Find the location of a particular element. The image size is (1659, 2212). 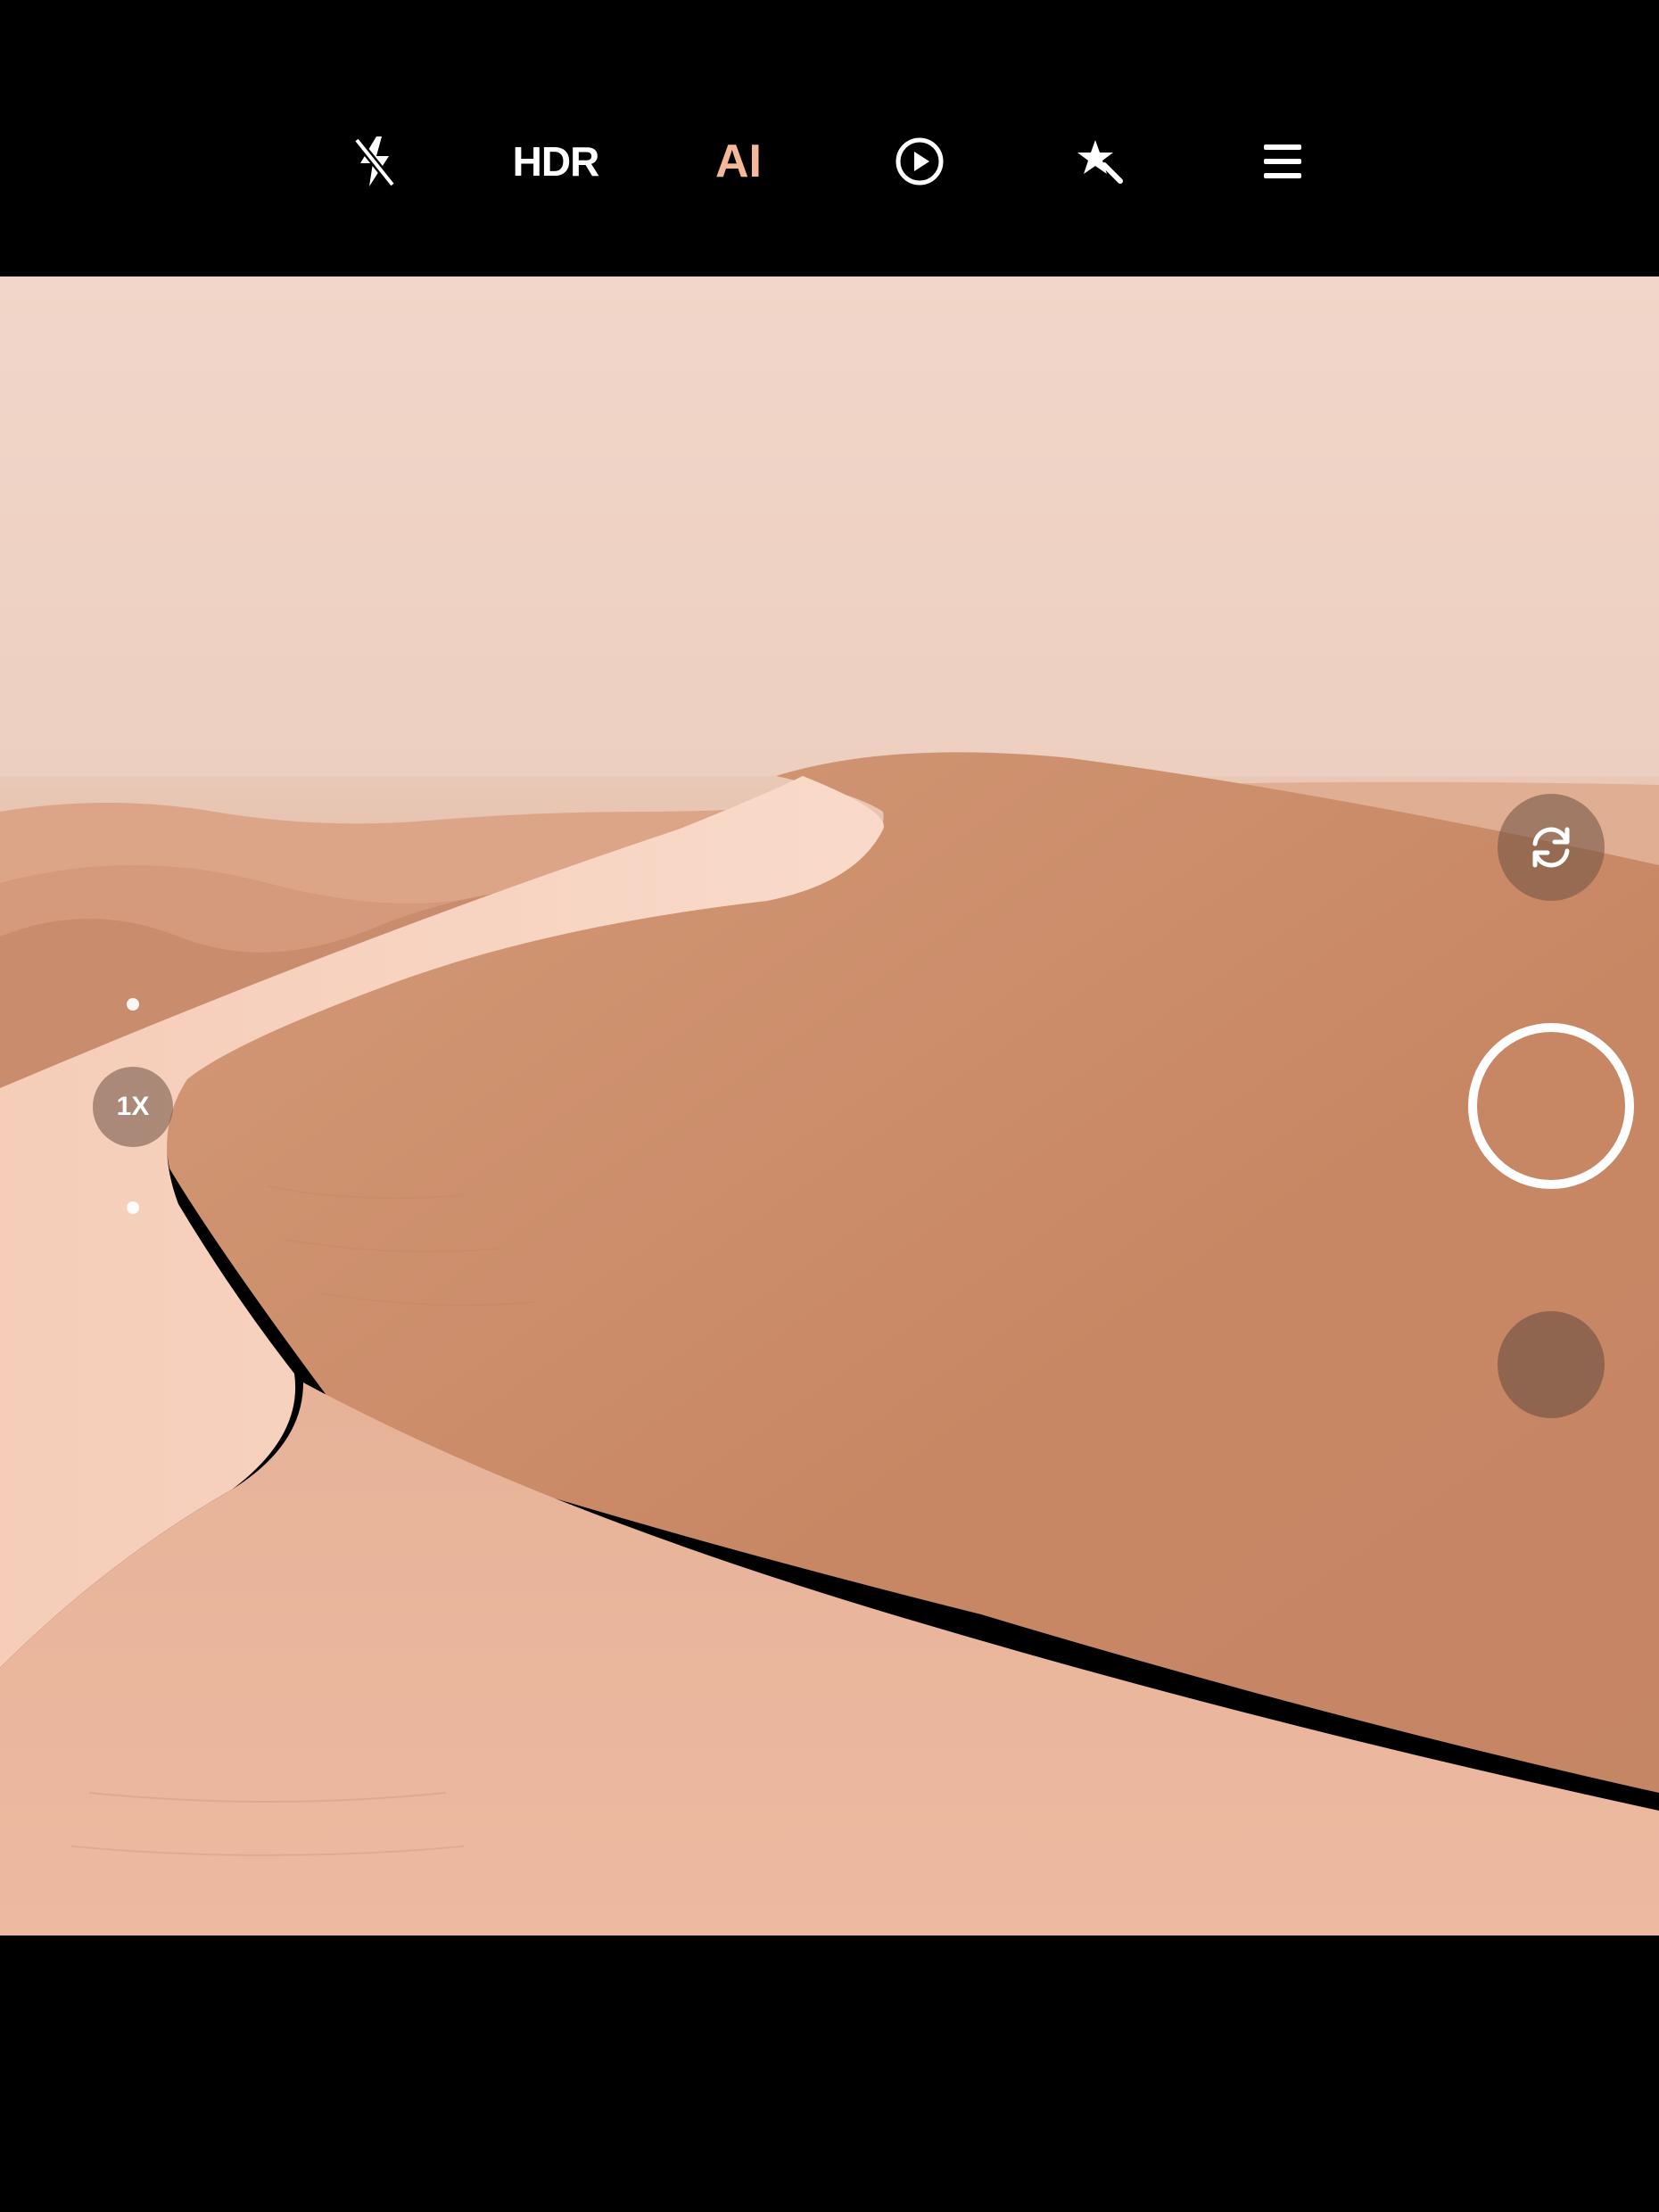

sparkle-wand-icon is located at coordinates (1100, 162).